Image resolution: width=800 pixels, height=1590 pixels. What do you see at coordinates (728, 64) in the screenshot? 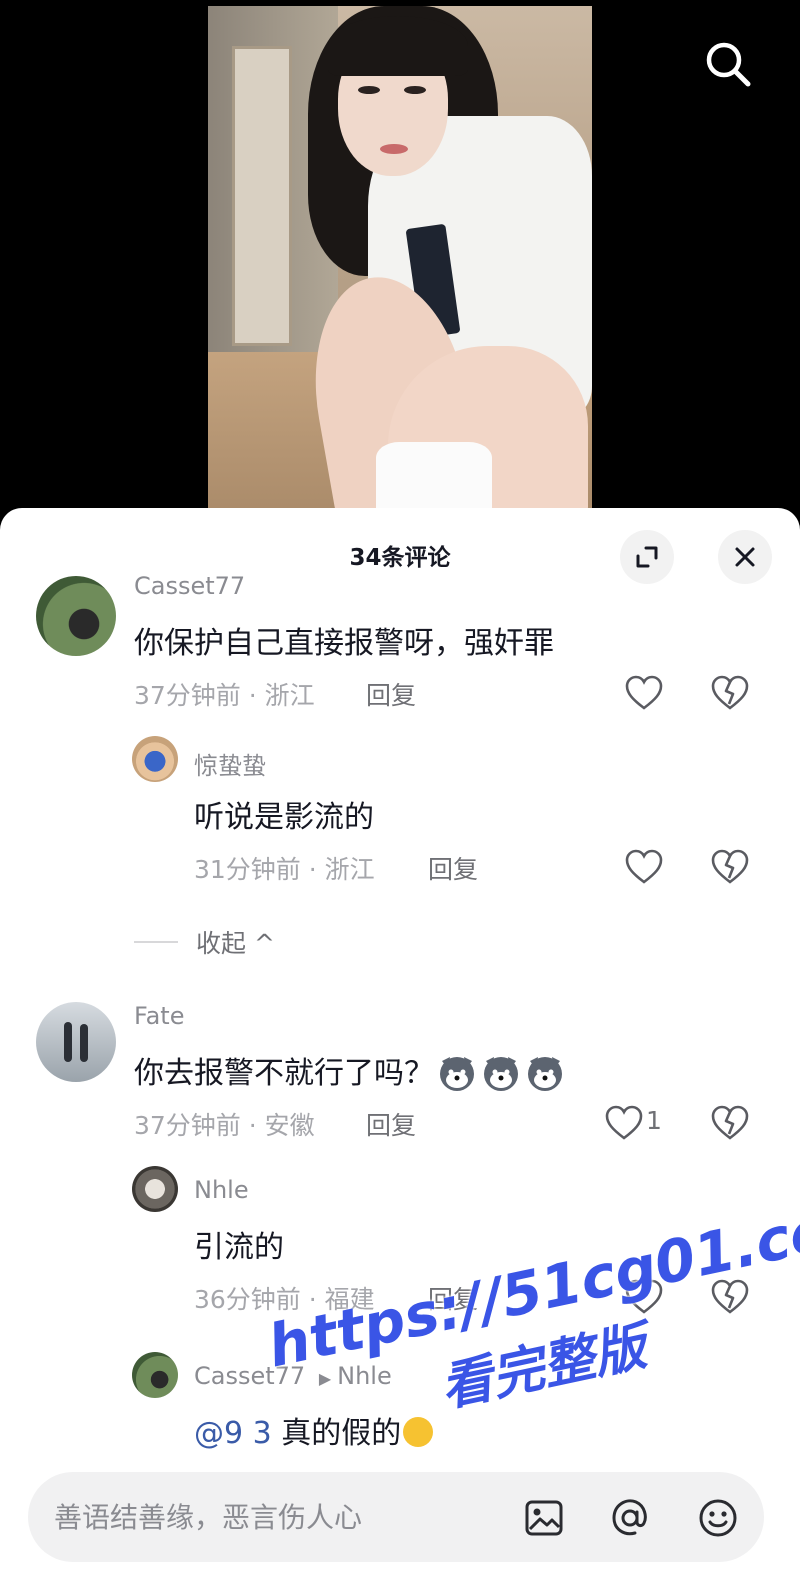
I see `search-icon` at bounding box center [728, 64].